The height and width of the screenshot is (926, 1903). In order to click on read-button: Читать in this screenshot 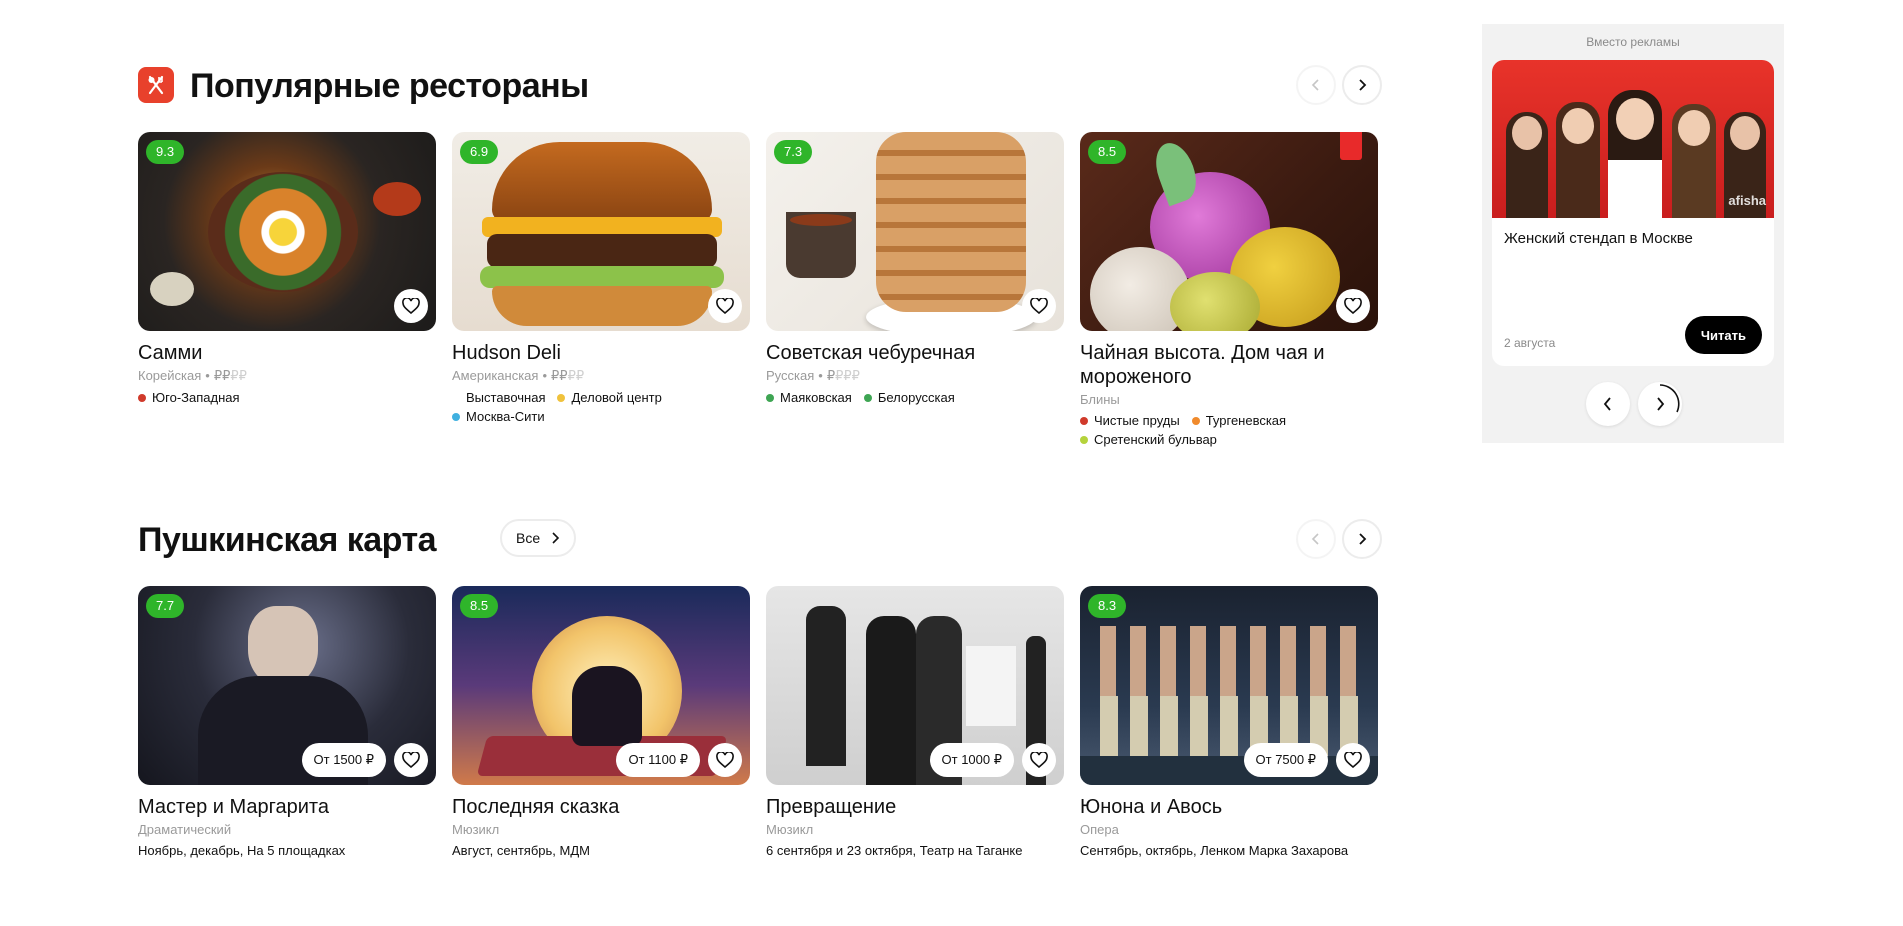, I will do `click(1723, 335)`.